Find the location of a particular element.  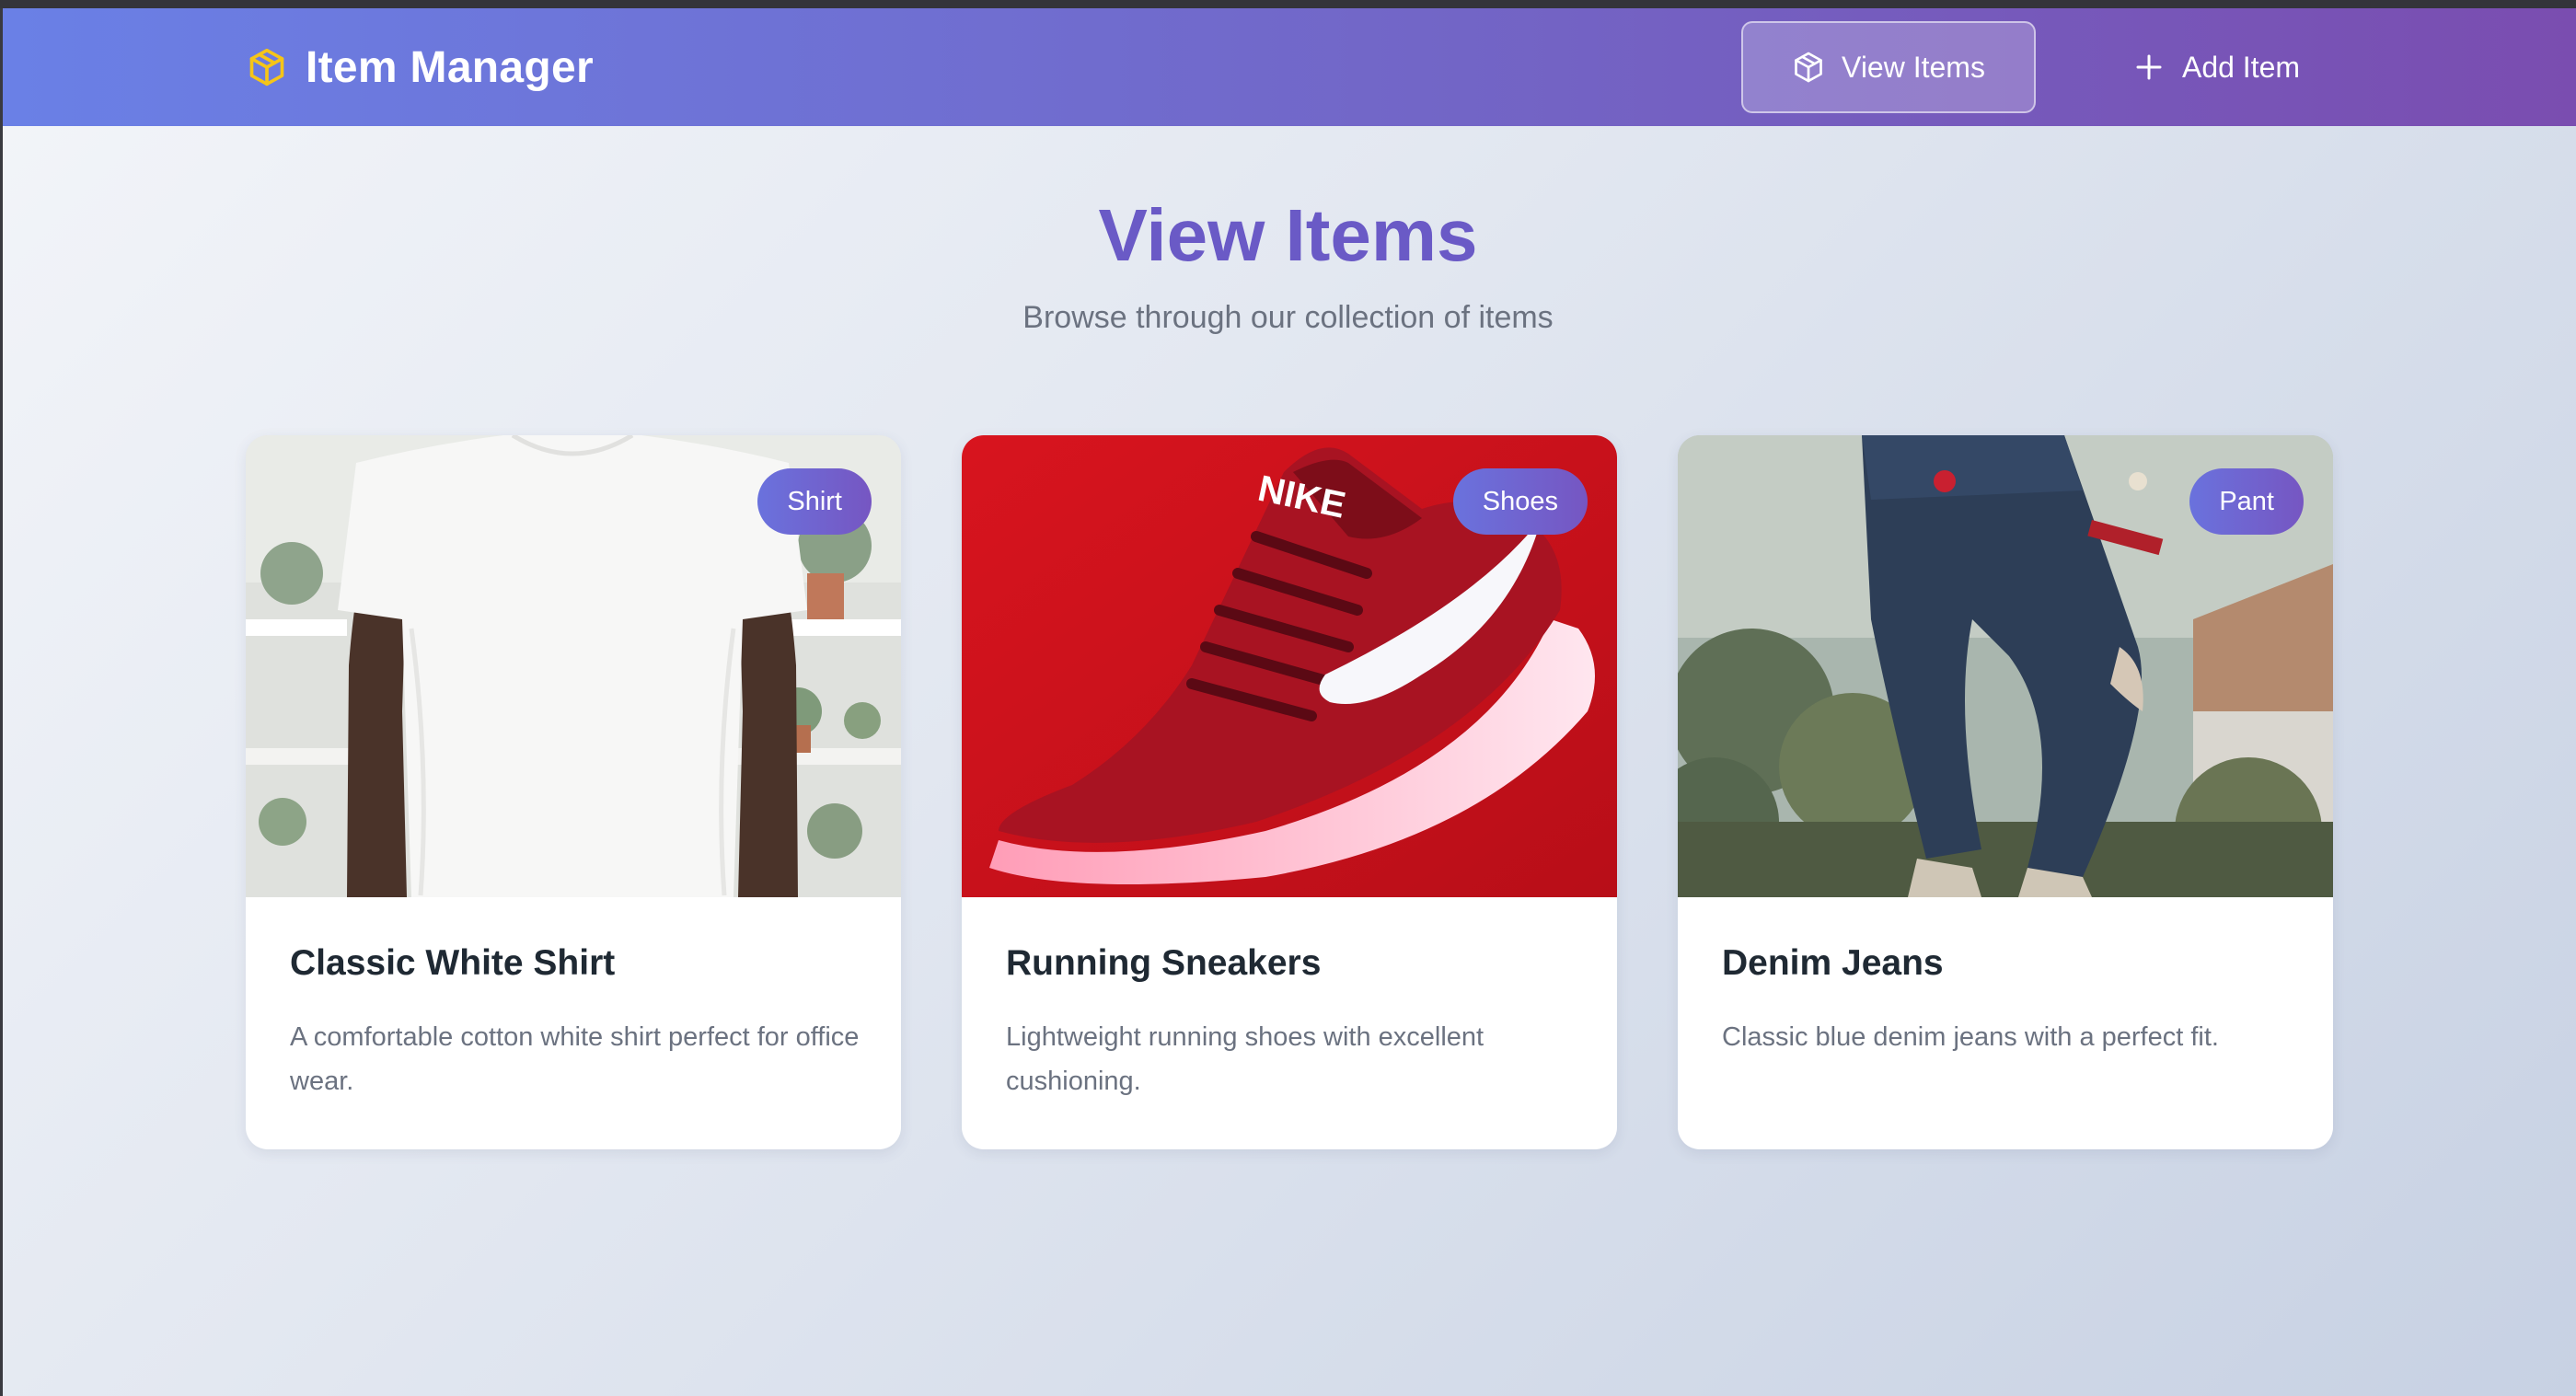

category-badge: Shoes is located at coordinates (1520, 502).